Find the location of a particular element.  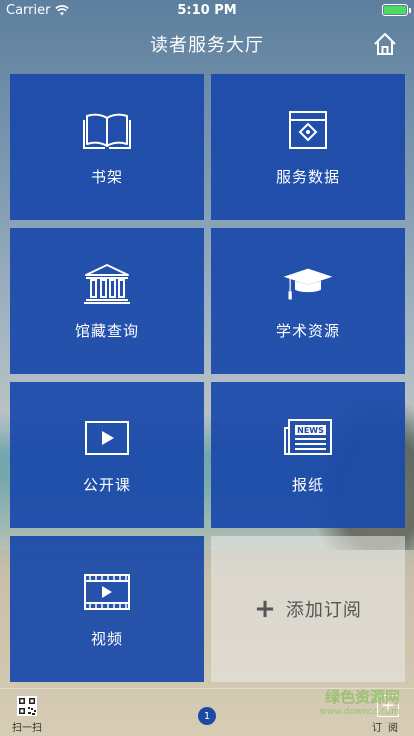

status-bar: Carrier 5:10 PM is located at coordinates (207, 10).